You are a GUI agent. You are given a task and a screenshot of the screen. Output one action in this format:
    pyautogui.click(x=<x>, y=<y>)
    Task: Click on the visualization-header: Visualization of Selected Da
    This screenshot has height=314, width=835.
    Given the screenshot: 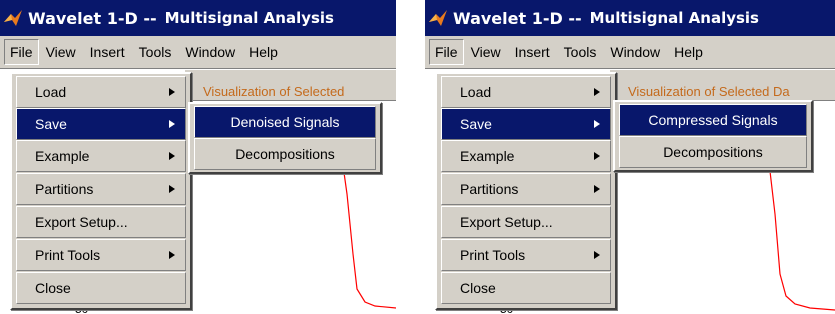 What is the action you would take?
    pyautogui.click(x=722, y=85)
    